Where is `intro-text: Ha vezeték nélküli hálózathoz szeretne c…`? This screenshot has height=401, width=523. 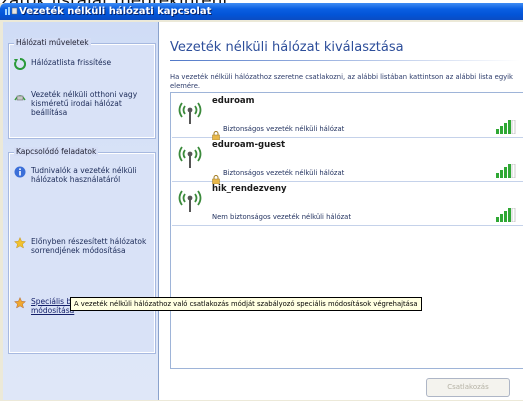 intro-text: Ha vezeték nélküli hálózathoz szeretne c… is located at coordinates (341, 81).